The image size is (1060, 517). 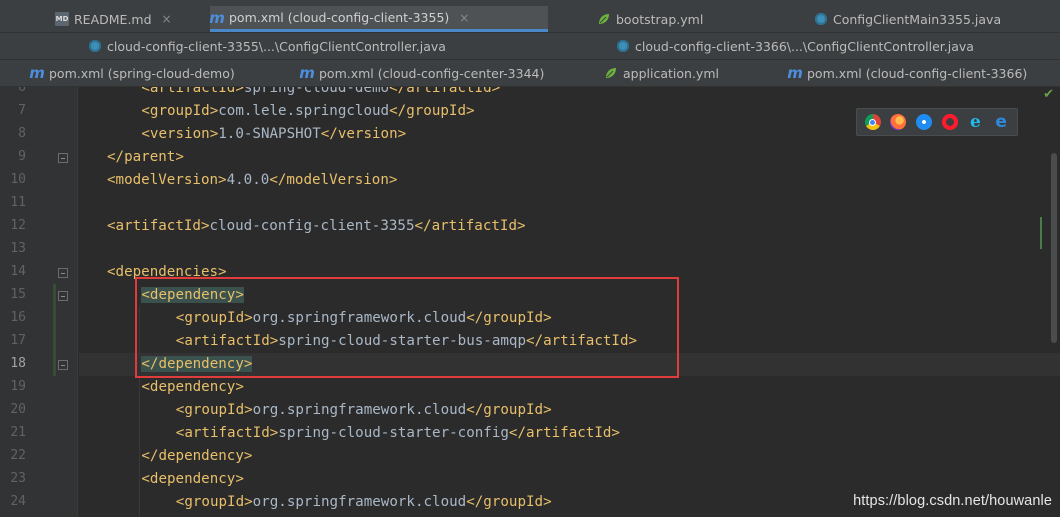 I want to click on xml-text: 1.0-SNAPSHOT, so click(x=269, y=134).